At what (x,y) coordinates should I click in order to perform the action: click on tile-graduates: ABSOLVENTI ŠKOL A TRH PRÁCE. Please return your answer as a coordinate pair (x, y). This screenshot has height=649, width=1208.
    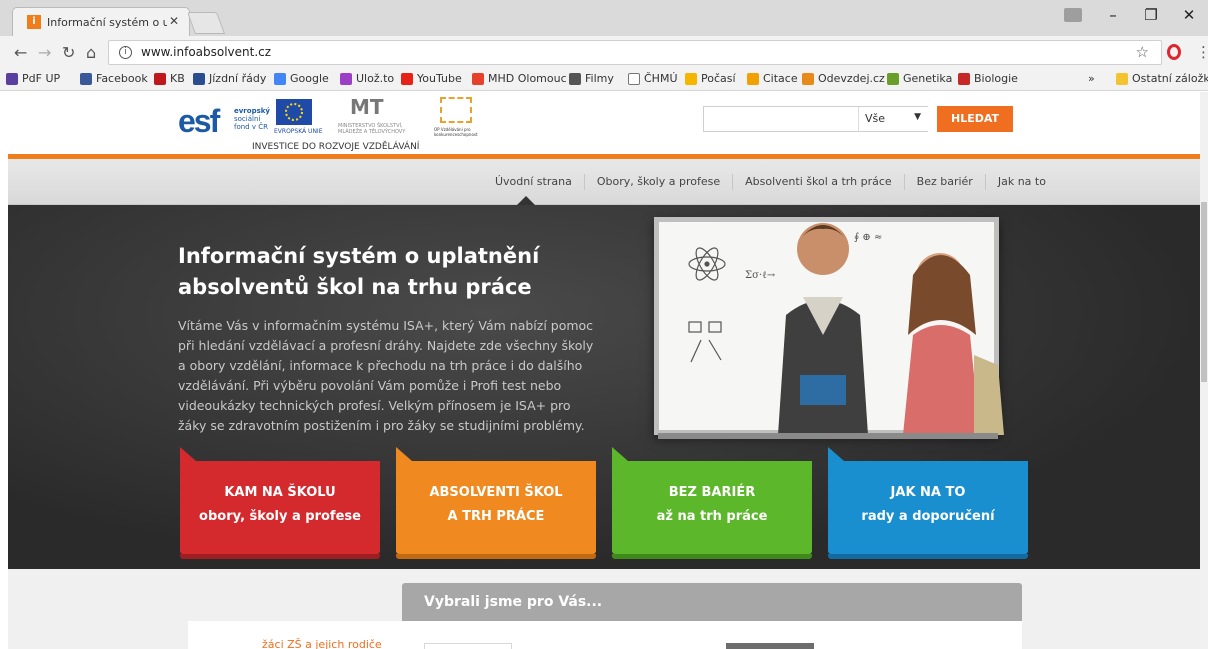
    Looking at the image, I should click on (496, 503).